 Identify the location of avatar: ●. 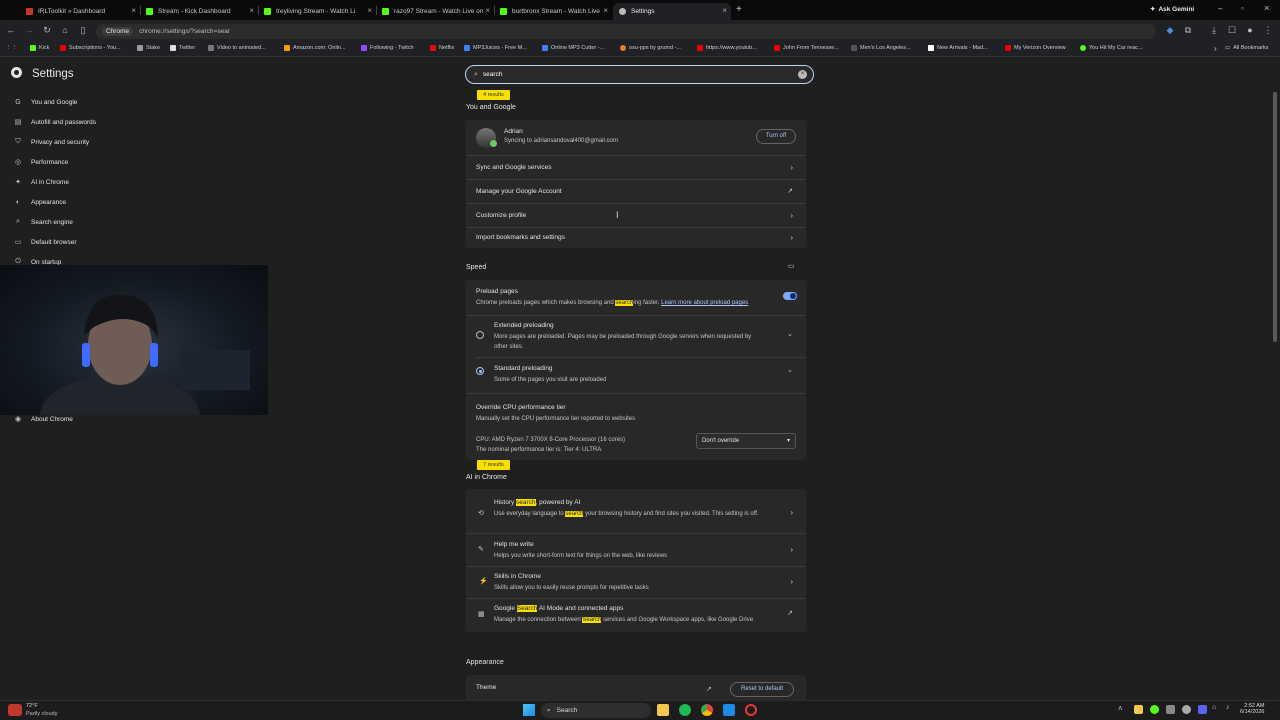
(1250, 30).